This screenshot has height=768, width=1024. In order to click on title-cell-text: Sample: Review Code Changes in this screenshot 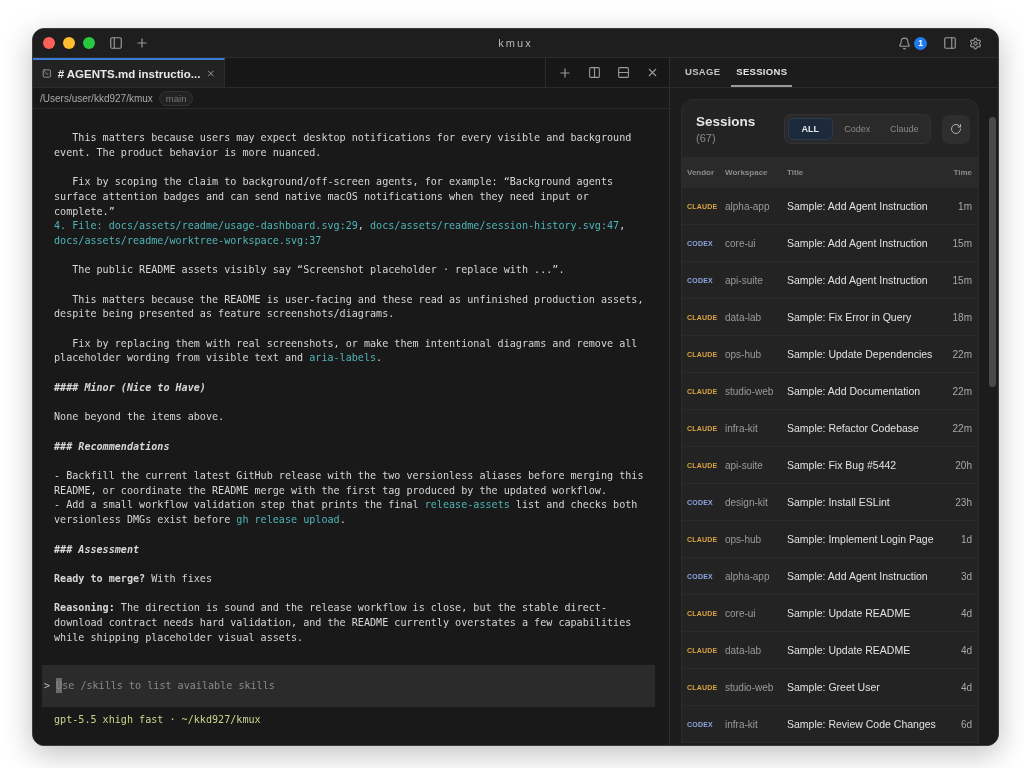, I will do `click(862, 724)`.